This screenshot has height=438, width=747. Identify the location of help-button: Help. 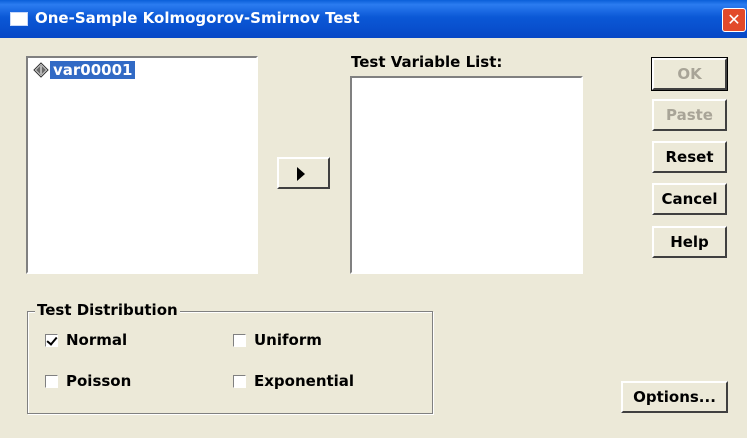
(689, 242).